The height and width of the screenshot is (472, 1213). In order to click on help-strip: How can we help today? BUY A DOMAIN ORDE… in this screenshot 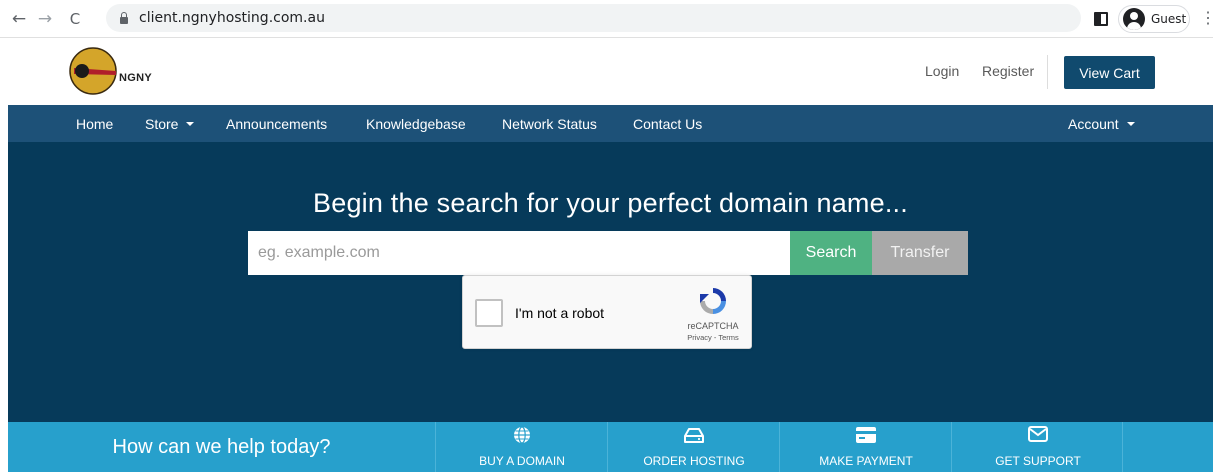, I will do `click(610, 447)`.